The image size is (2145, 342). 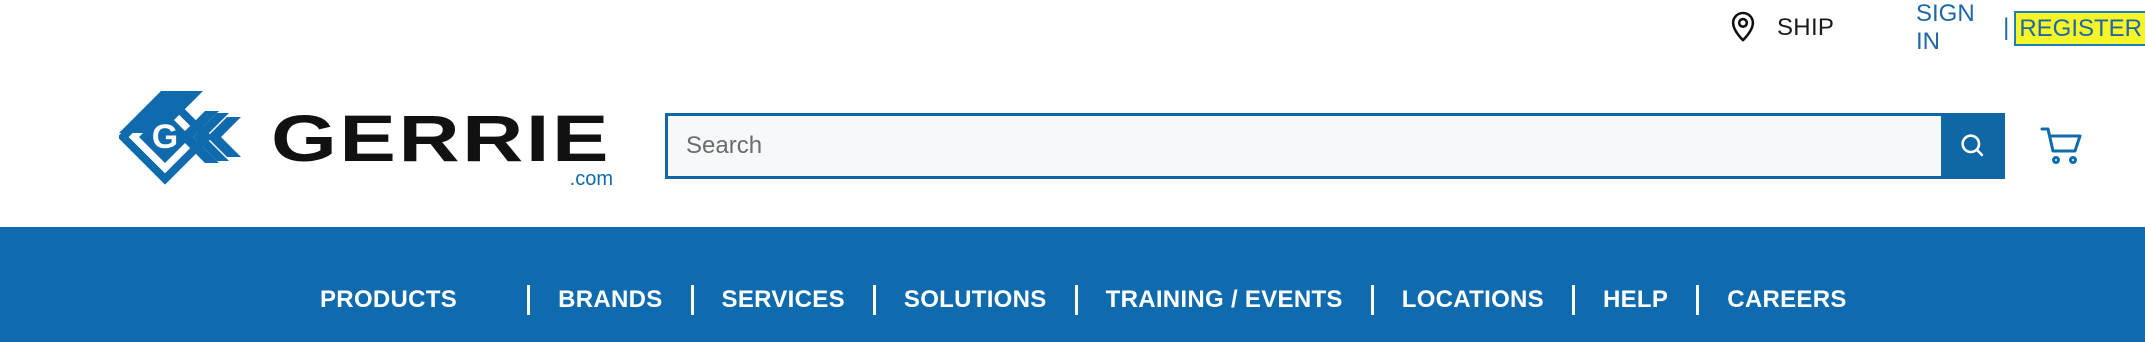 I want to click on nav-item-help: HELP, so click(x=1635, y=300).